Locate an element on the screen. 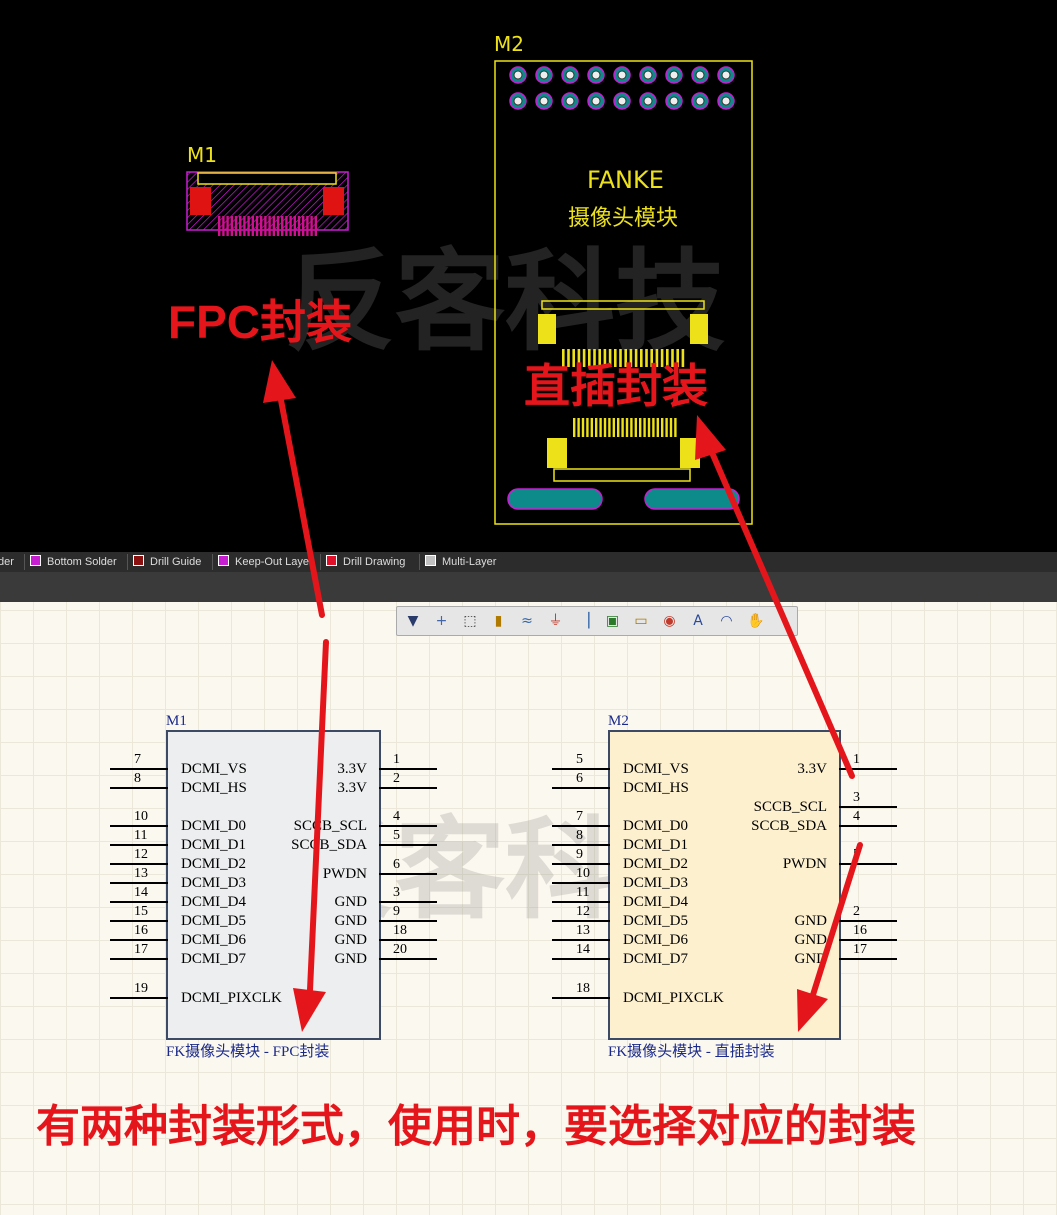 The width and height of the screenshot is (1057, 1215). m1-pin-name: DCMI_HS is located at coordinates (214, 788).